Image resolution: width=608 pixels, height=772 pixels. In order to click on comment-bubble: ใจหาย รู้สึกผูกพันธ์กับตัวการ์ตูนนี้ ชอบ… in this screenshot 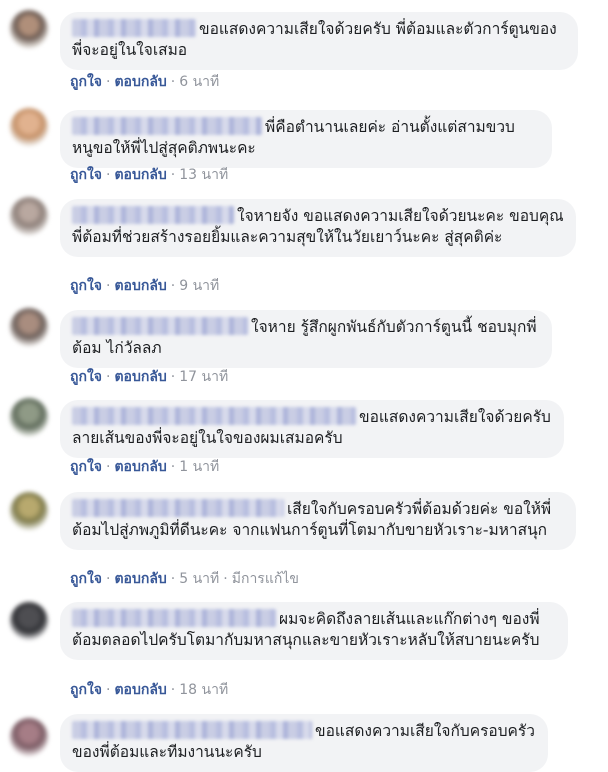, I will do `click(306, 339)`.